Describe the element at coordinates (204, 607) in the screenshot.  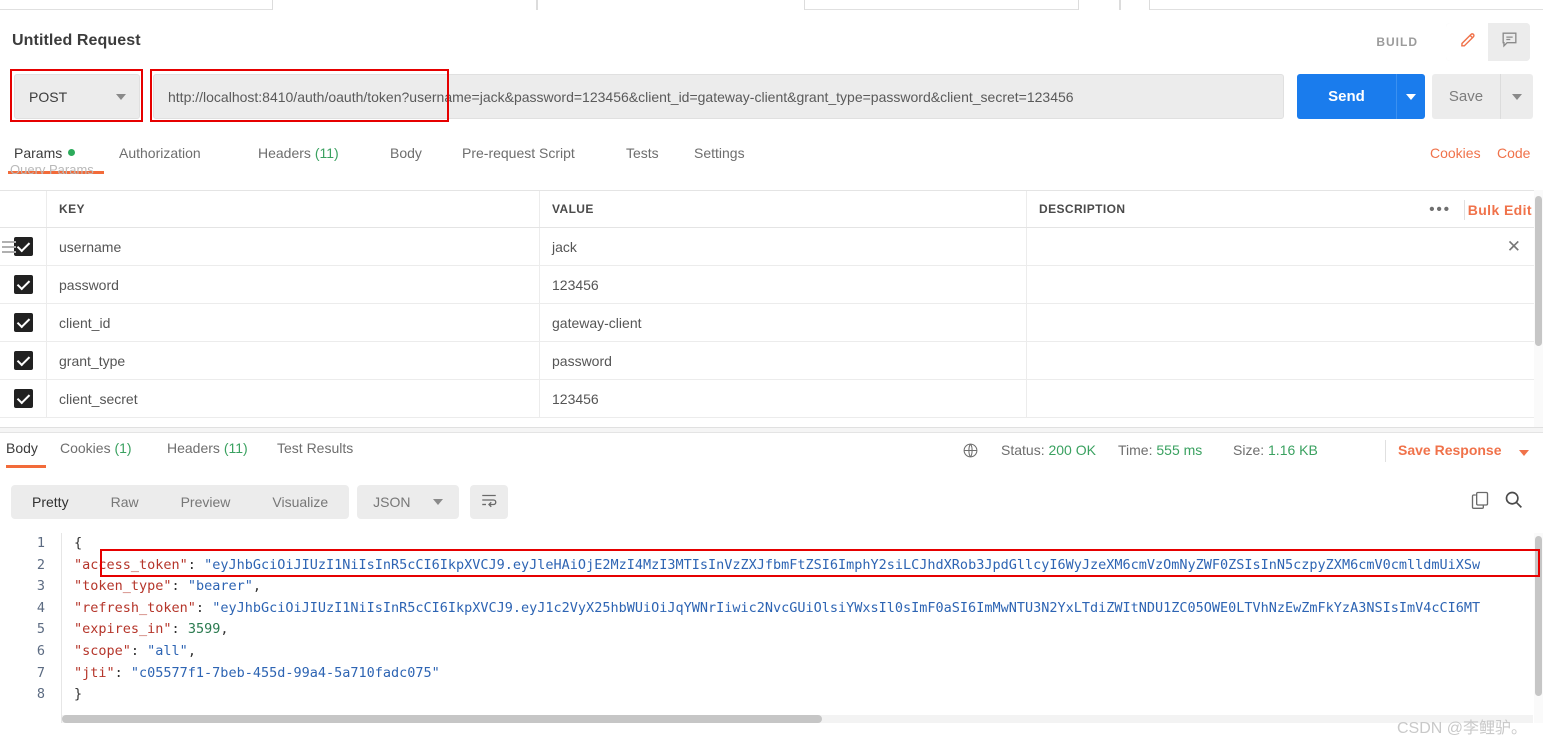
I see `code-token: :` at that location.